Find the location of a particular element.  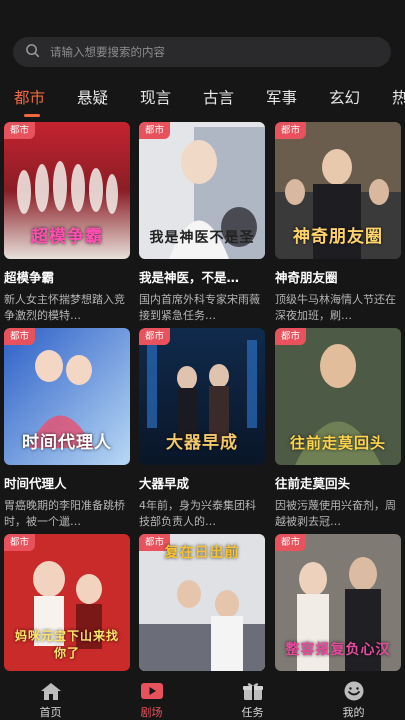

poster-title: 神奇朋友圈 is located at coordinates (338, 237).